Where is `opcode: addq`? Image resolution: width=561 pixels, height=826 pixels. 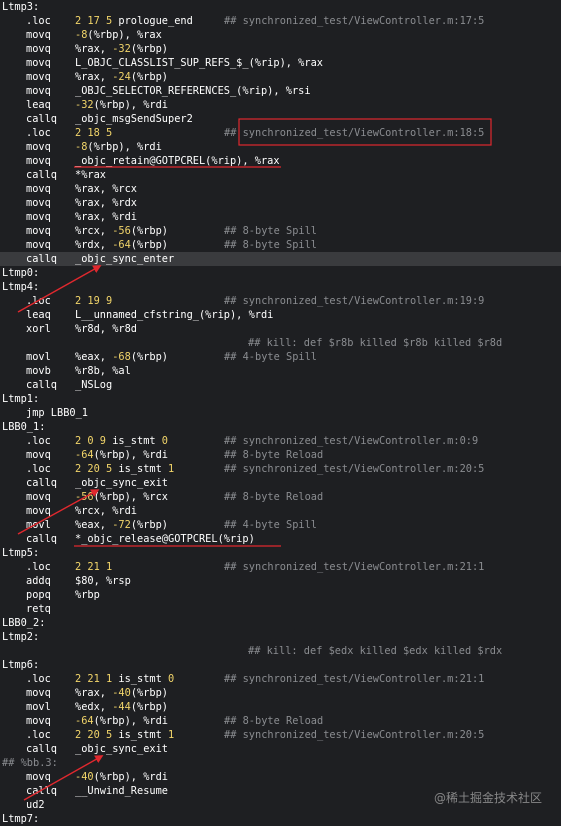
opcode: addq is located at coordinates (38, 581).